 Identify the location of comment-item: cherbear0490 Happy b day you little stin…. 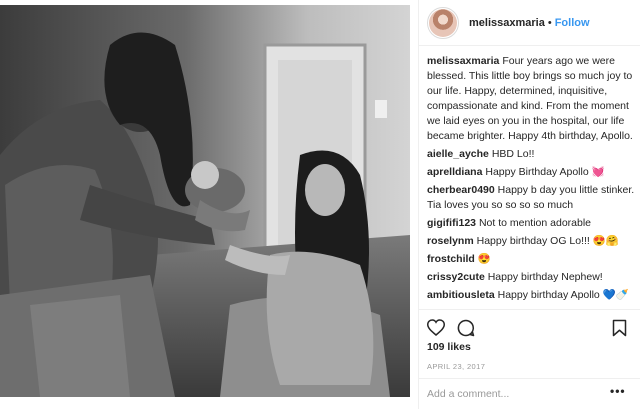
(531, 198).